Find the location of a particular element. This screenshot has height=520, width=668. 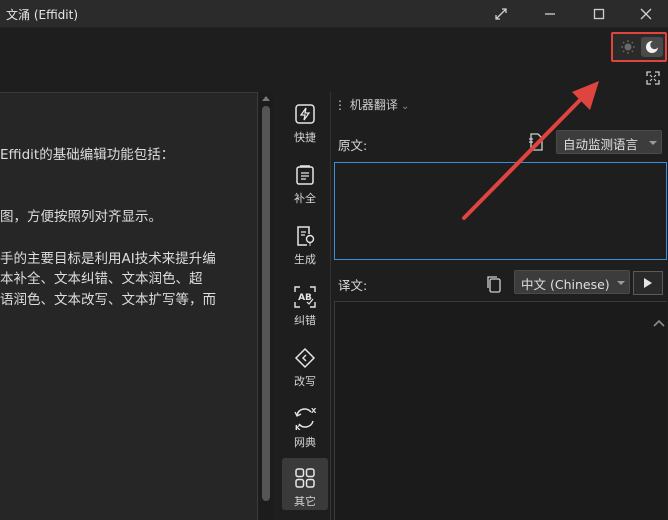

chevron-down-icon: ⌄ is located at coordinates (403, 106).